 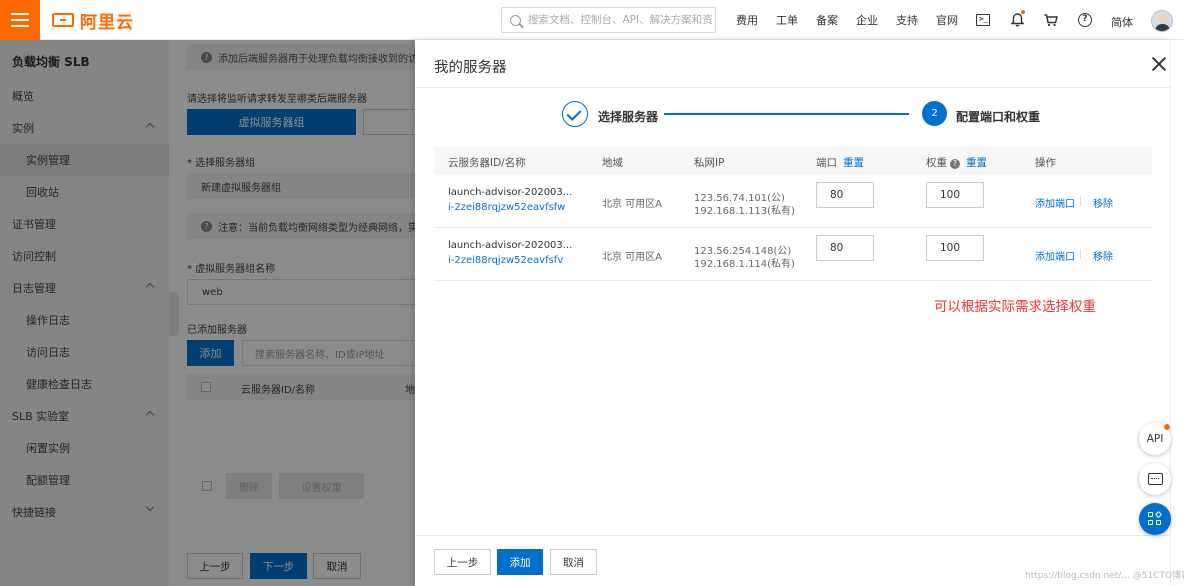 I want to click on top-nav-links: 费用 工单 备案 企业 支持 官网, so click(x=847, y=20).